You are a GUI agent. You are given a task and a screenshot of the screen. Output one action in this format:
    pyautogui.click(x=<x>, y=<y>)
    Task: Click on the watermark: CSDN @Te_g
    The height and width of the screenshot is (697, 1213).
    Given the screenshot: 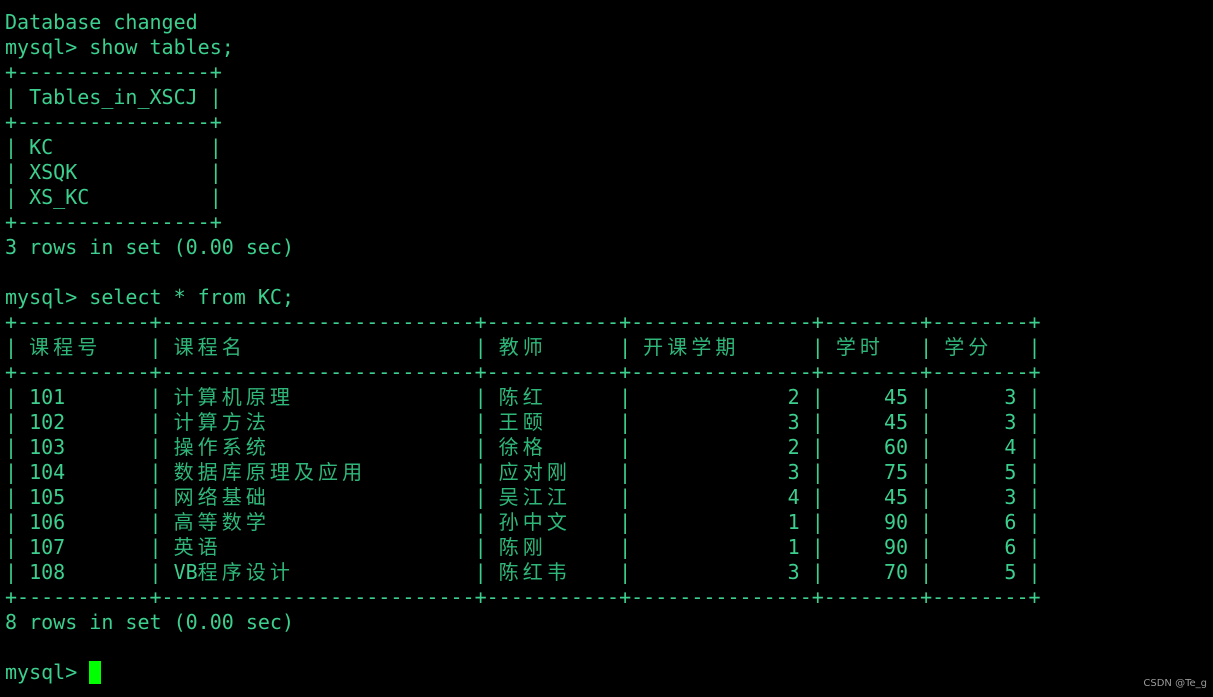 What is the action you would take?
    pyautogui.click(x=1175, y=683)
    